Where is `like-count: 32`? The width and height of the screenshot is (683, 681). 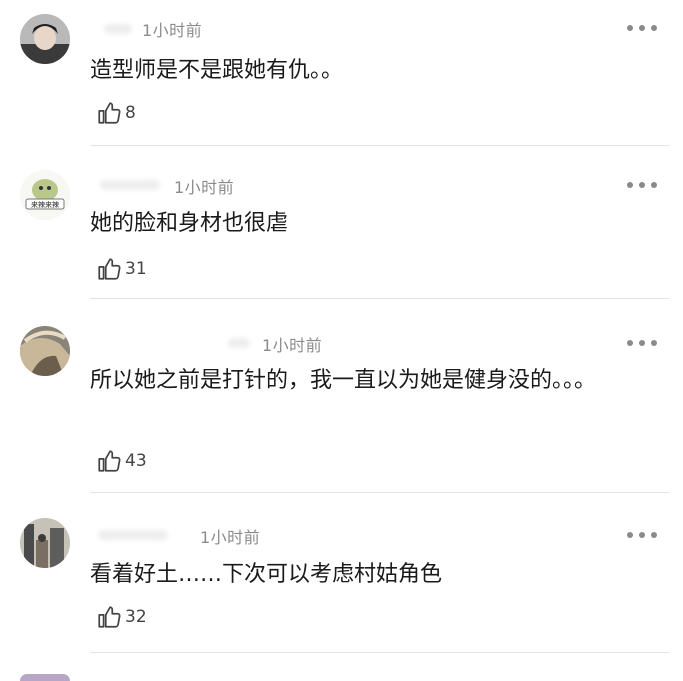
like-count: 32 is located at coordinates (136, 617).